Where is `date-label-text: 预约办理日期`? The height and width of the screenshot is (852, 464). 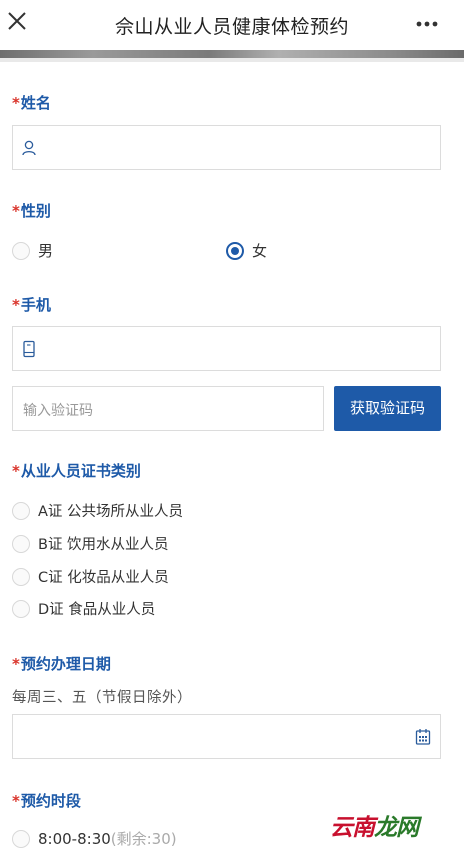
date-label-text: 预约办理日期 is located at coordinates (65, 664).